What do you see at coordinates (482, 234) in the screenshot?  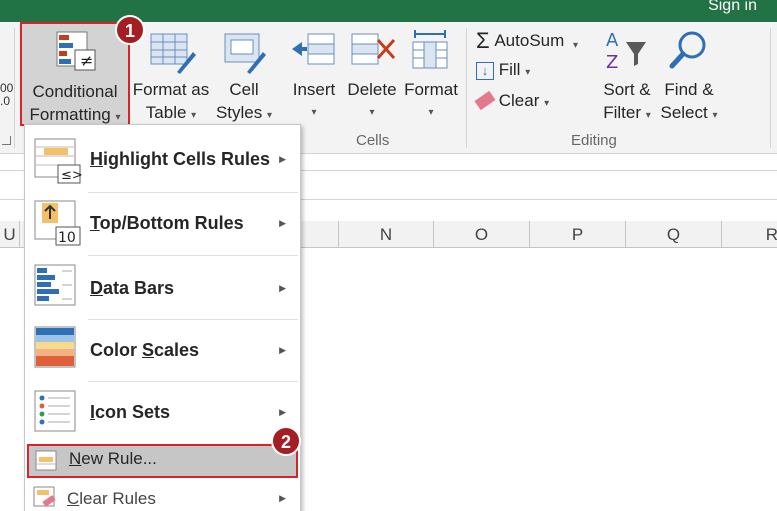 I see `column-header: O` at bounding box center [482, 234].